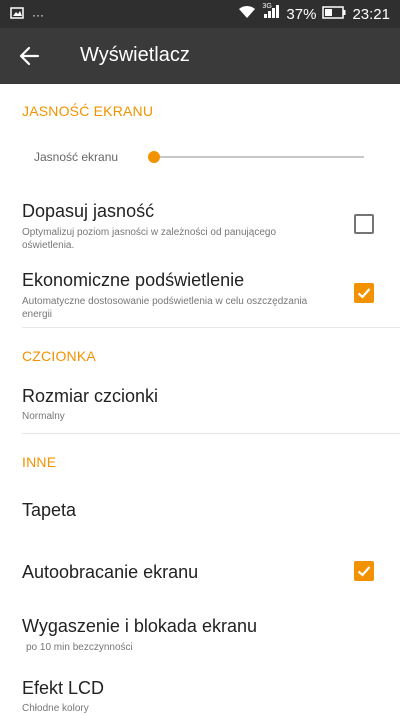 Image resolution: width=400 pixels, height=715 pixels. What do you see at coordinates (271, 13) in the screenshot?
I see `signal-icon: 3G` at bounding box center [271, 13].